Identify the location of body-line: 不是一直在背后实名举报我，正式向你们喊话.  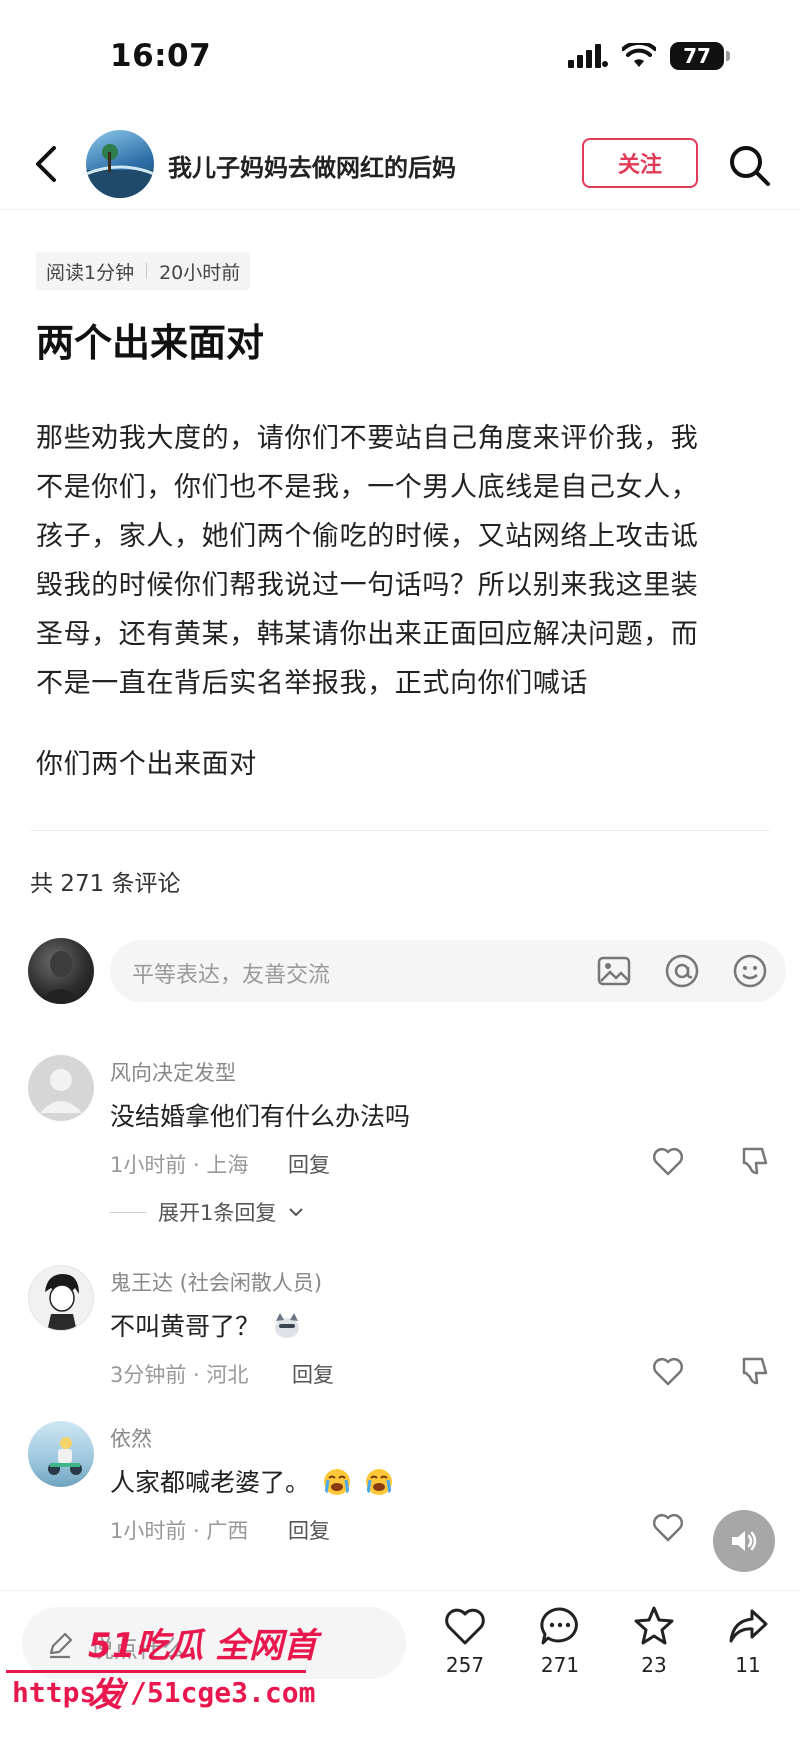
(312, 683).